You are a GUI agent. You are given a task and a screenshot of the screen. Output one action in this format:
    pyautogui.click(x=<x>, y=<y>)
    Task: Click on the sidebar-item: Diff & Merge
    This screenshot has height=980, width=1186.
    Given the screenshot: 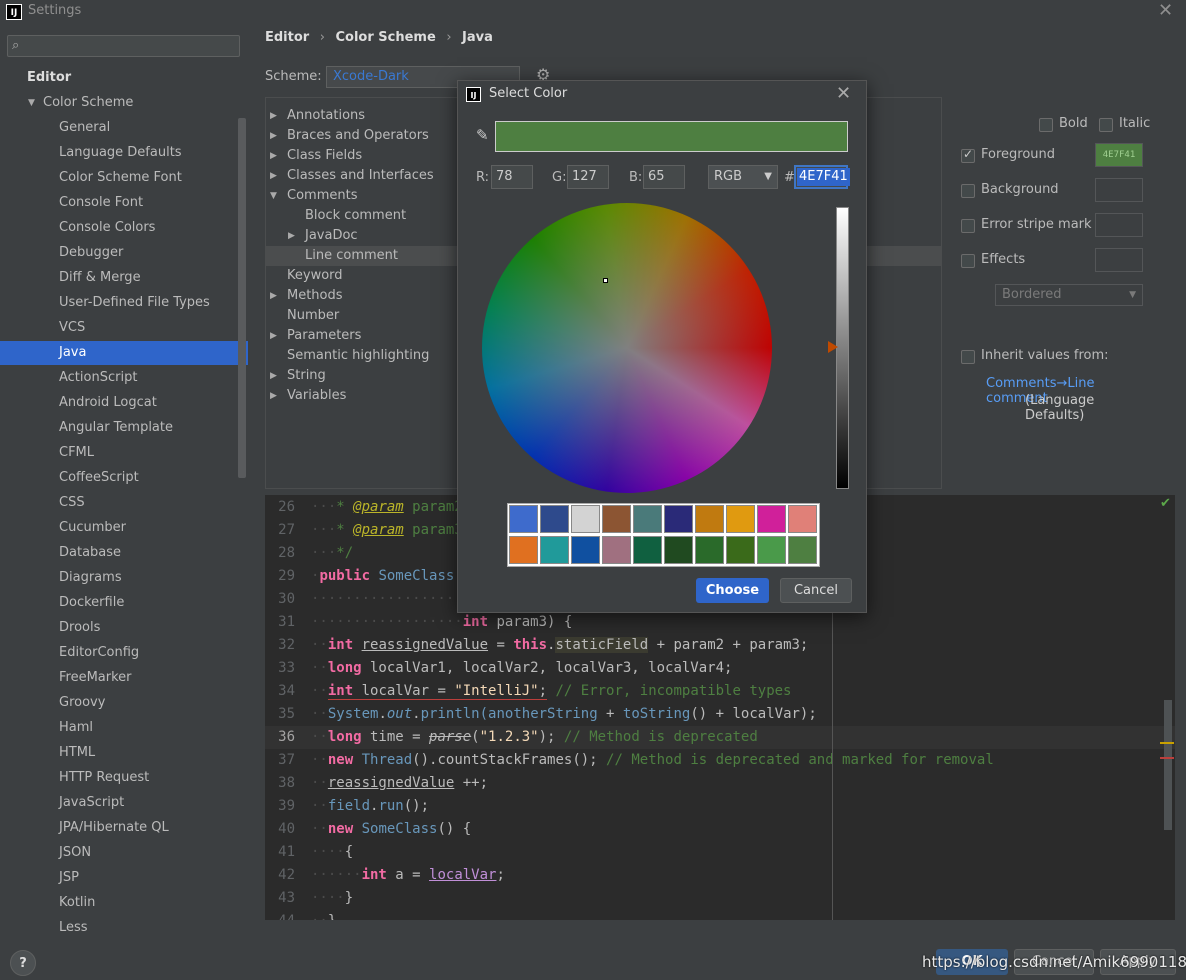 What is the action you would take?
    pyautogui.click(x=124, y=278)
    